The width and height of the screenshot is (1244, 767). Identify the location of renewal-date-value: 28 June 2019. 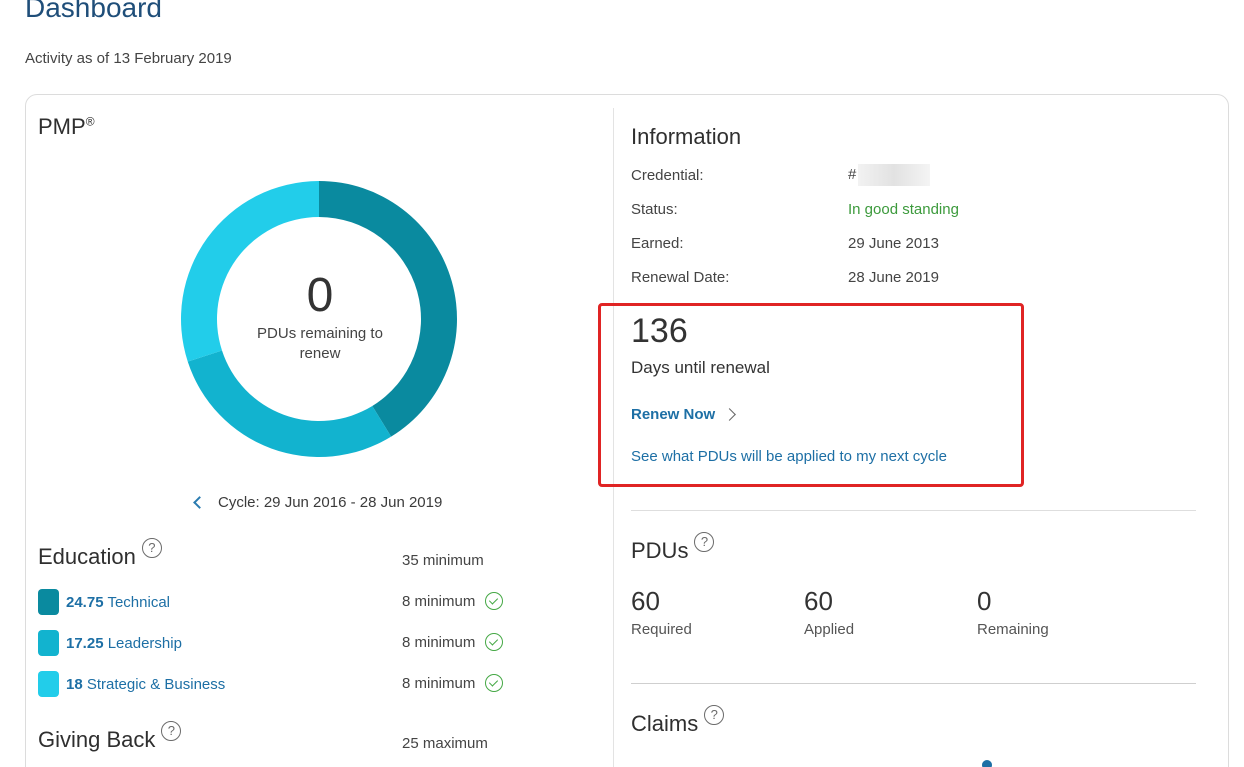
(893, 277).